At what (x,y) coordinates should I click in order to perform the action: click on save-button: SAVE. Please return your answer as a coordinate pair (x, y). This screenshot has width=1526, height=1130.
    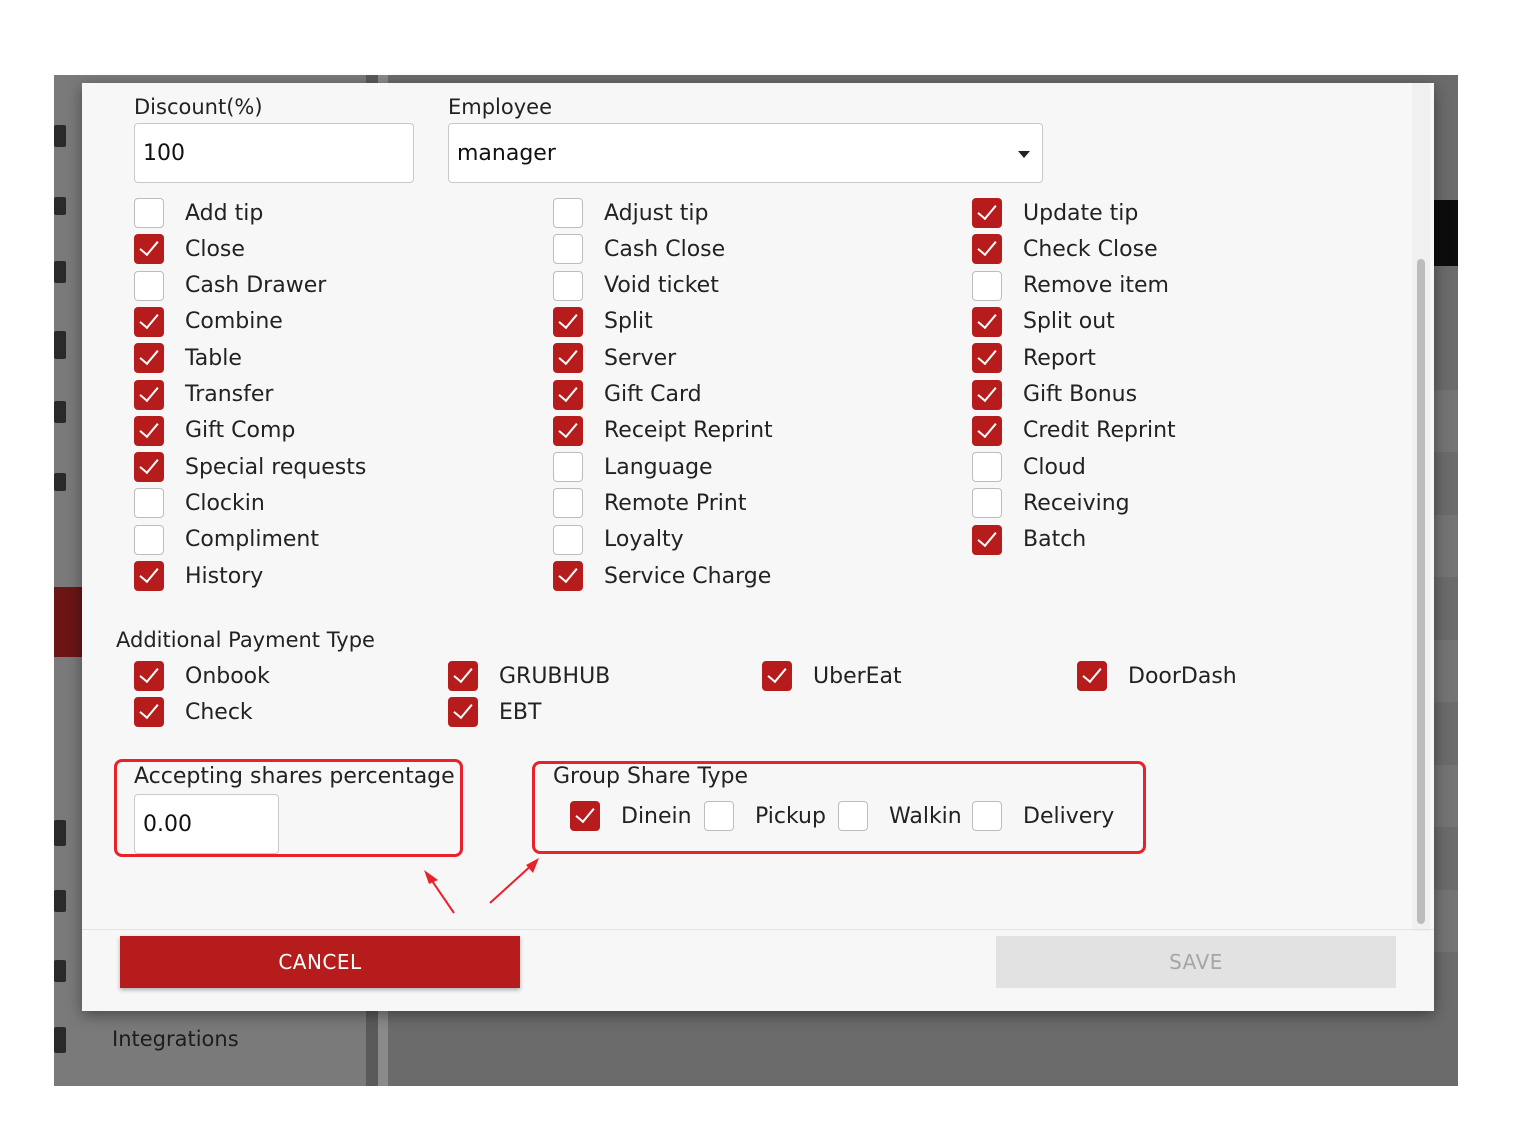
    Looking at the image, I should click on (1196, 962).